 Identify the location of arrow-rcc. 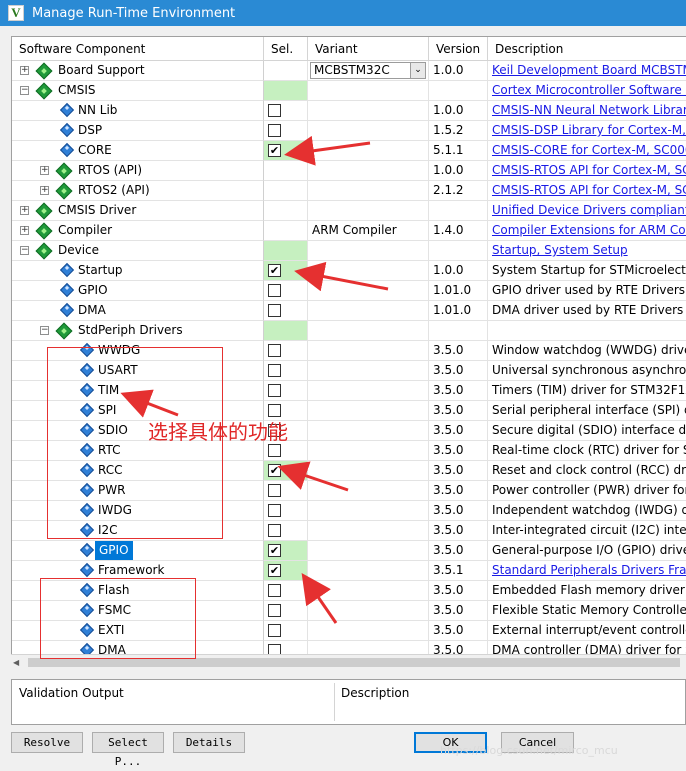
(313, 476).